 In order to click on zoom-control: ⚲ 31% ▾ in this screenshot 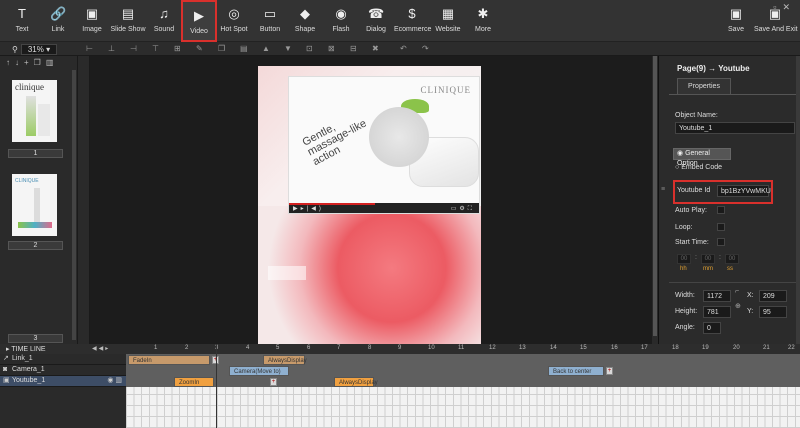, I will do `click(35, 49)`.